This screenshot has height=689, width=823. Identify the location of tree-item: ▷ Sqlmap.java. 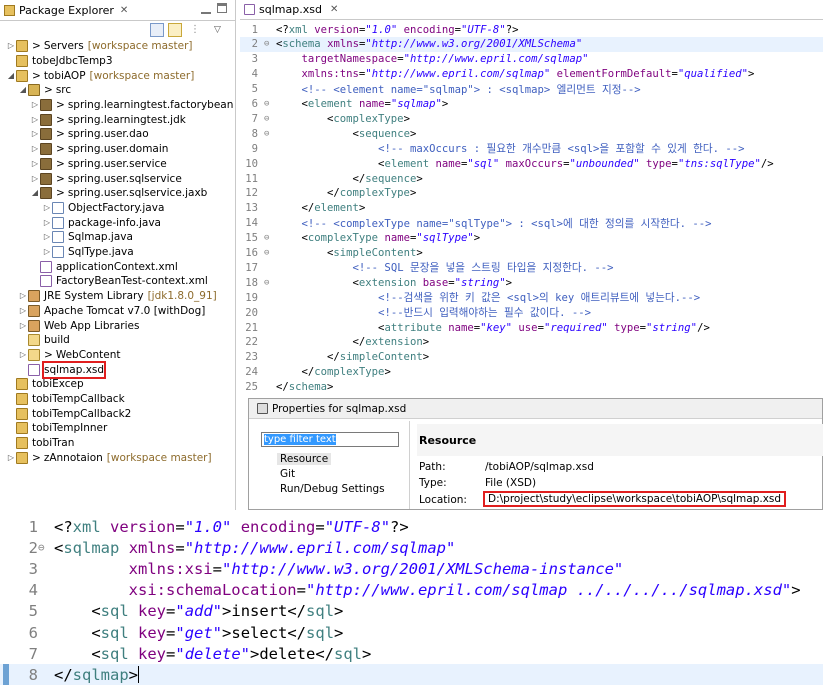
(87, 237).